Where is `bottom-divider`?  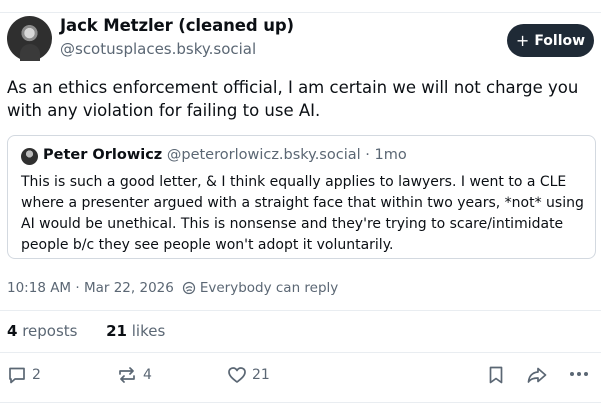
bottom-divider is located at coordinates (300, 402).